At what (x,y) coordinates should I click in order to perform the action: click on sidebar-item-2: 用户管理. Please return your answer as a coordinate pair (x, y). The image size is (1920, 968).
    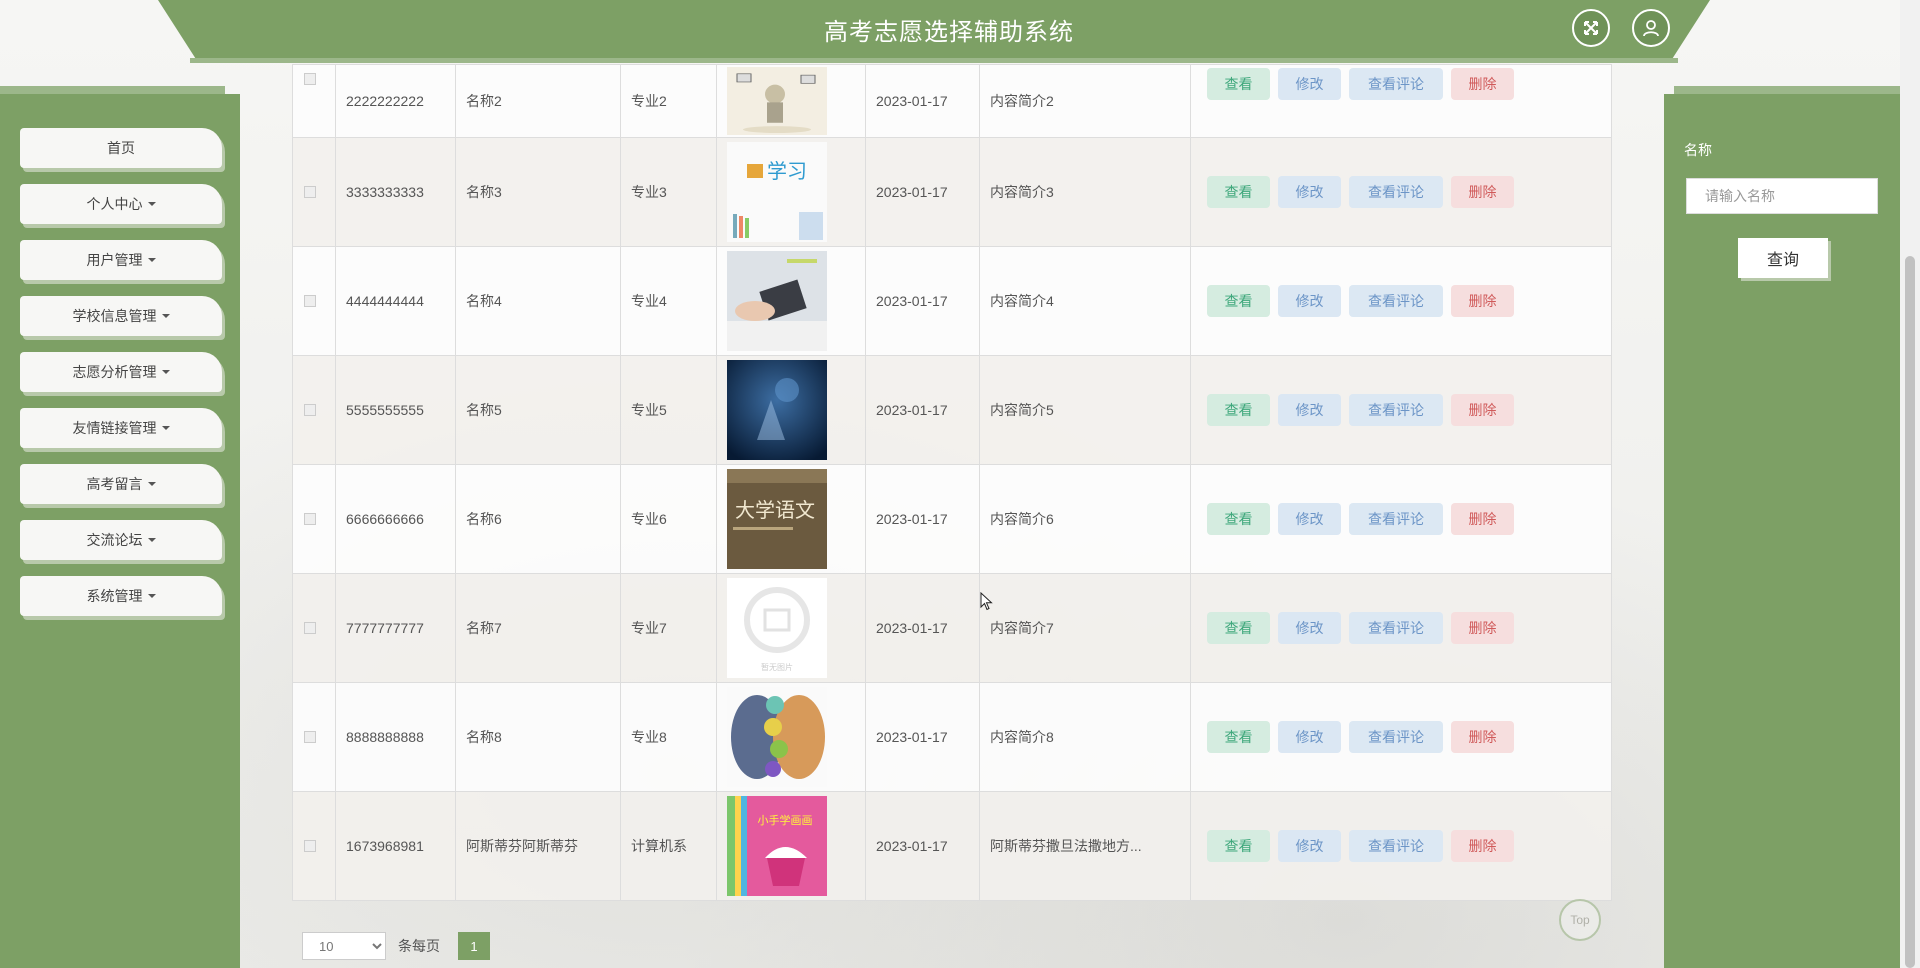
    Looking at the image, I should click on (121, 260).